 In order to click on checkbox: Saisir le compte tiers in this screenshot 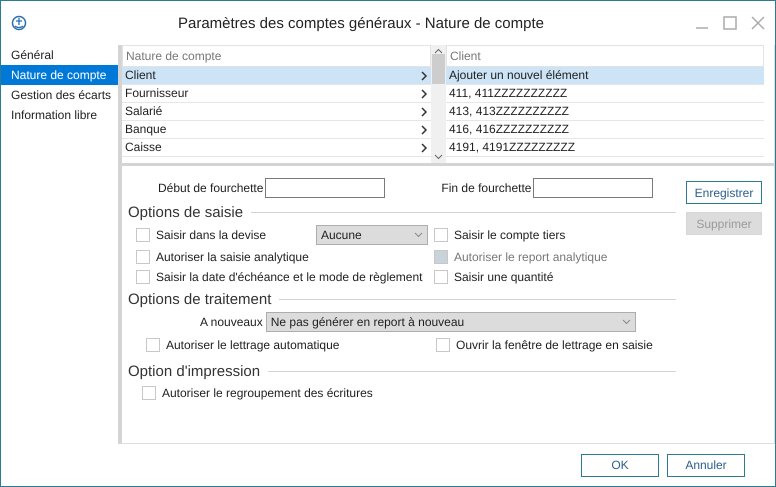, I will do `click(555, 235)`.